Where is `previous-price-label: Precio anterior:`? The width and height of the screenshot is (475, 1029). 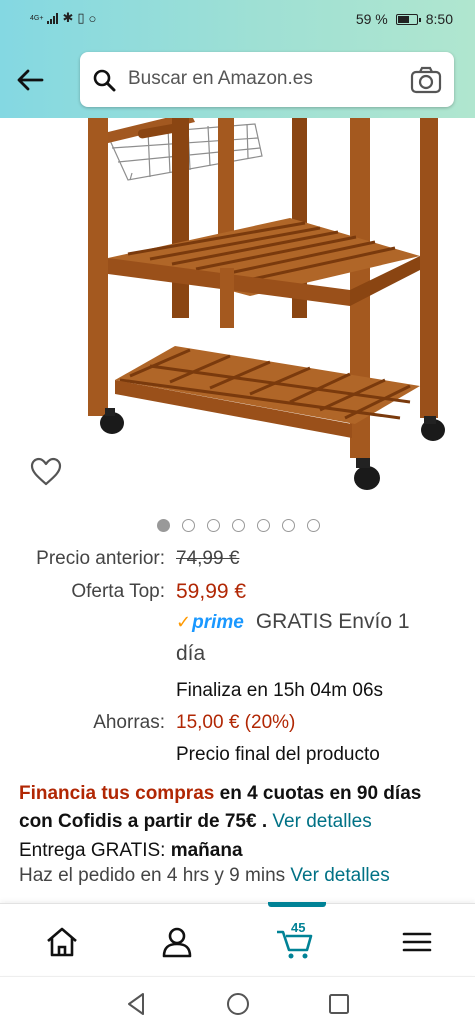
previous-price-label: Precio anterior: is located at coordinates (100, 558).